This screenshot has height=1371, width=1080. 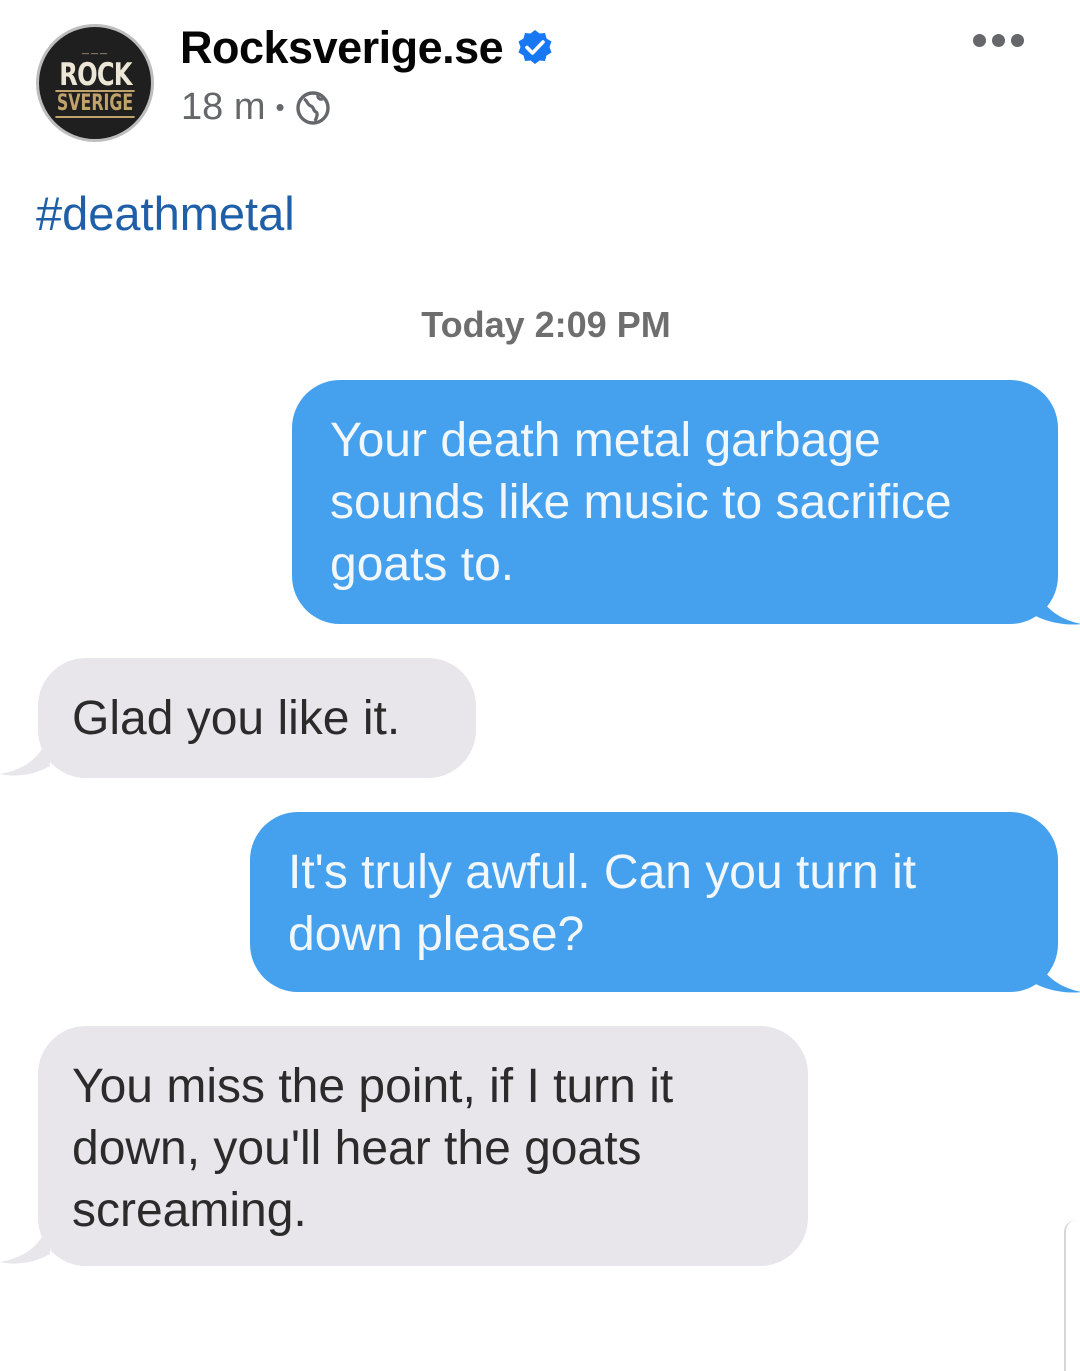 I want to click on received-message-bubble: Glad you like it., so click(x=257, y=718).